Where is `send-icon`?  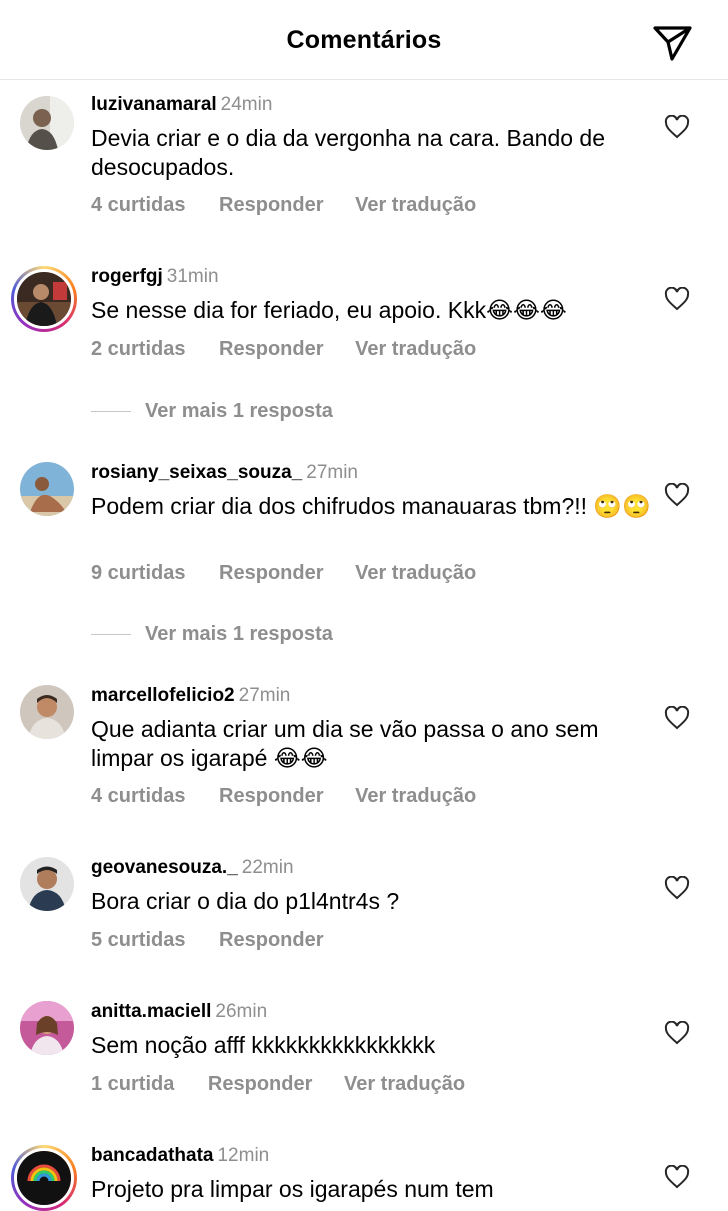 send-icon is located at coordinates (673, 42).